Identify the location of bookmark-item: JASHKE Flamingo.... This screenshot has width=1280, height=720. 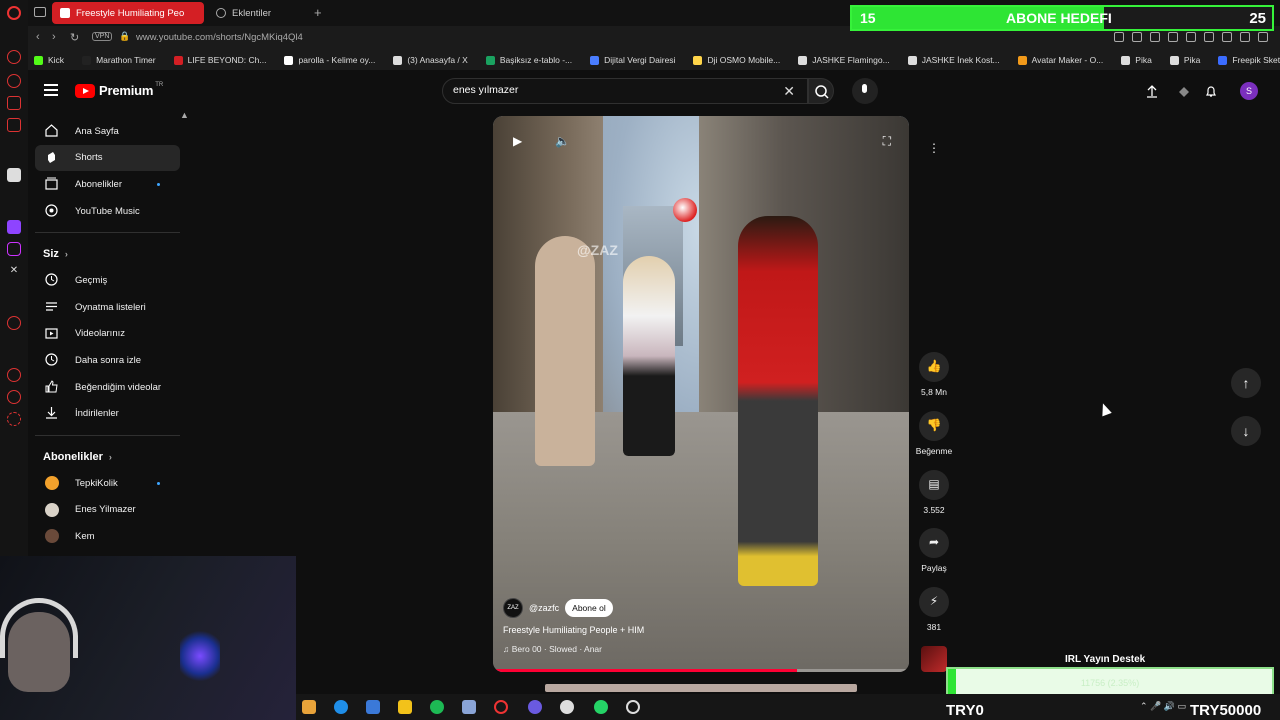
(844, 60).